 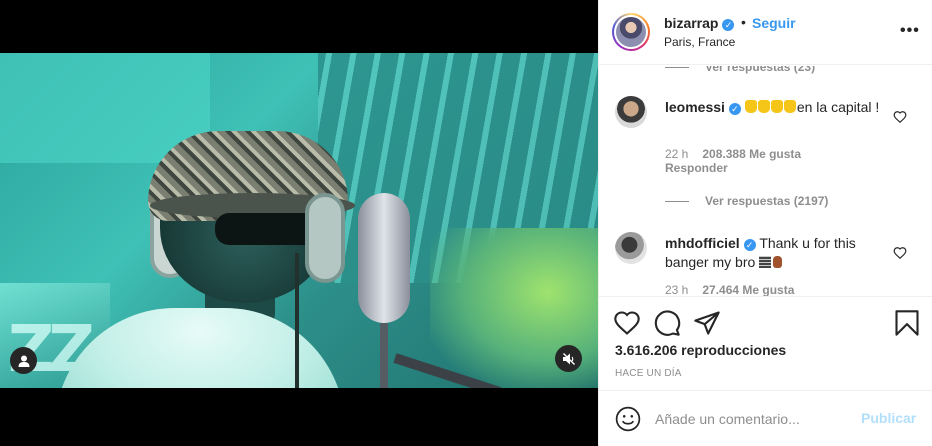 What do you see at coordinates (699, 42) in the screenshot?
I see `location-link: Paris, France` at bounding box center [699, 42].